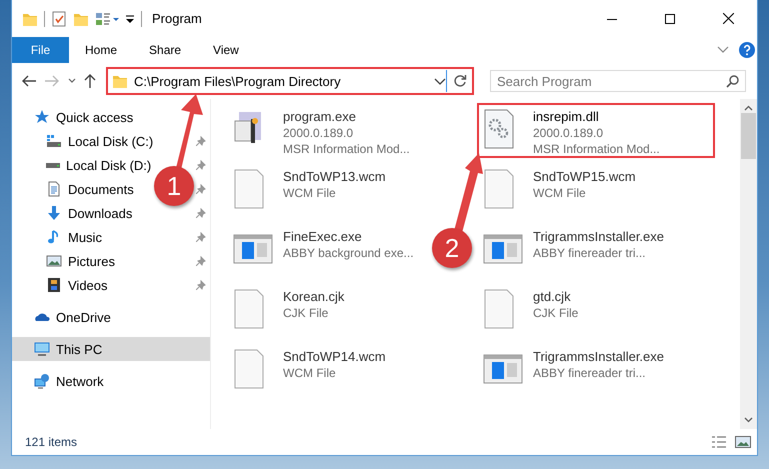  What do you see at coordinates (54, 261) in the screenshot?
I see `picture-icon` at bounding box center [54, 261].